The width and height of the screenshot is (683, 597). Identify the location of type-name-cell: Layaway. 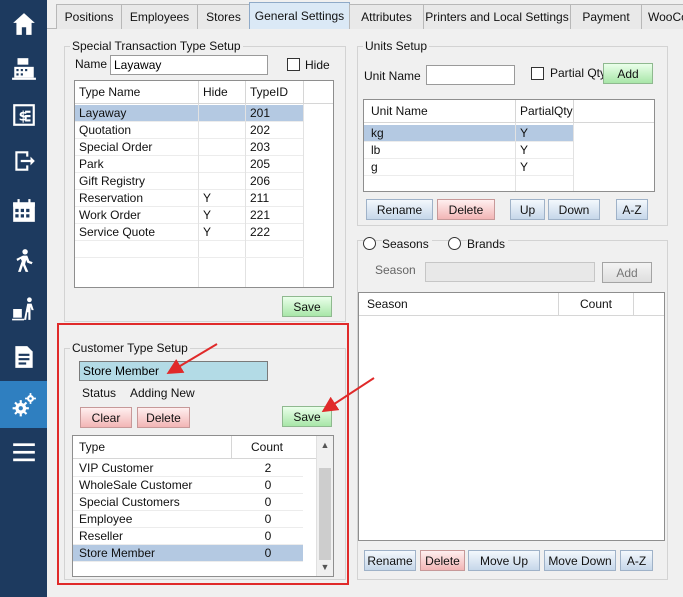
(137, 113).